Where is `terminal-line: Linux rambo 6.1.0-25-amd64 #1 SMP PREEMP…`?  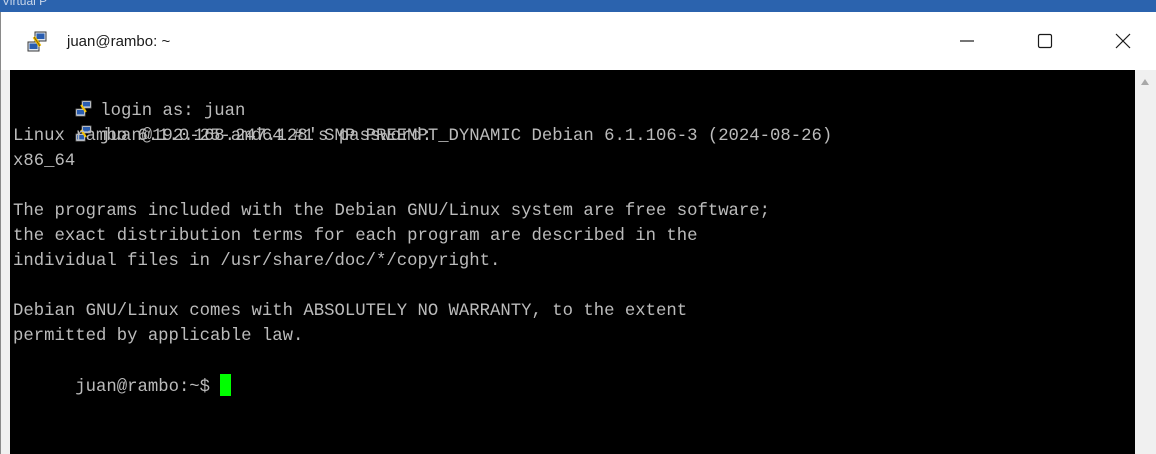
terminal-line: Linux rambo 6.1.0-25-amd64 #1 SMP PREEMP… is located at coordinates (423, 136).